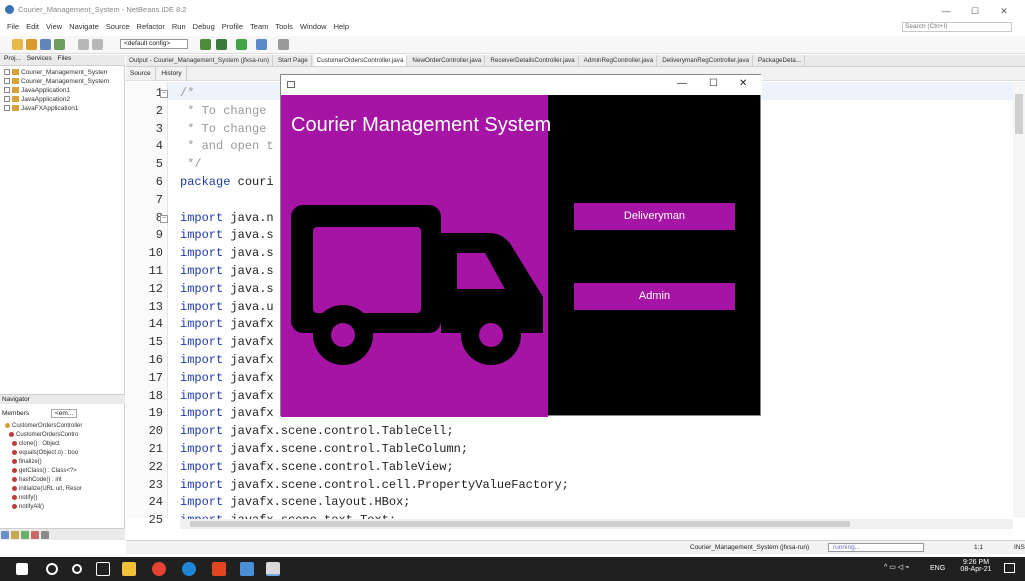  Describe the element at coordinates (52, 569) in the screenshot. I see `search-icon` at that location.